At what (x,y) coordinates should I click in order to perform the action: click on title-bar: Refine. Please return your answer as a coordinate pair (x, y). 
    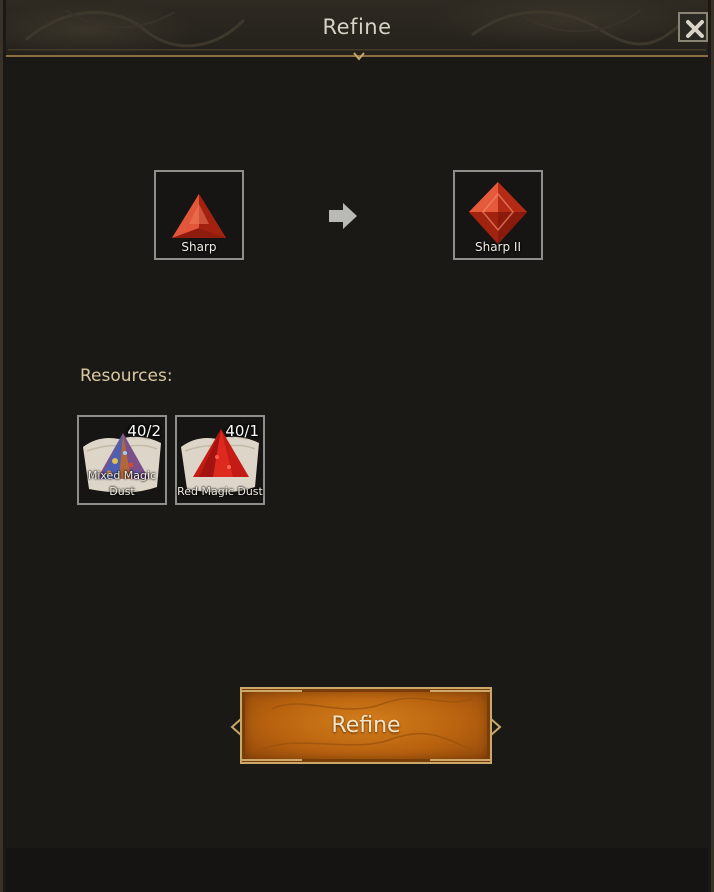
    Looking at the image, I should click on (357, 28).